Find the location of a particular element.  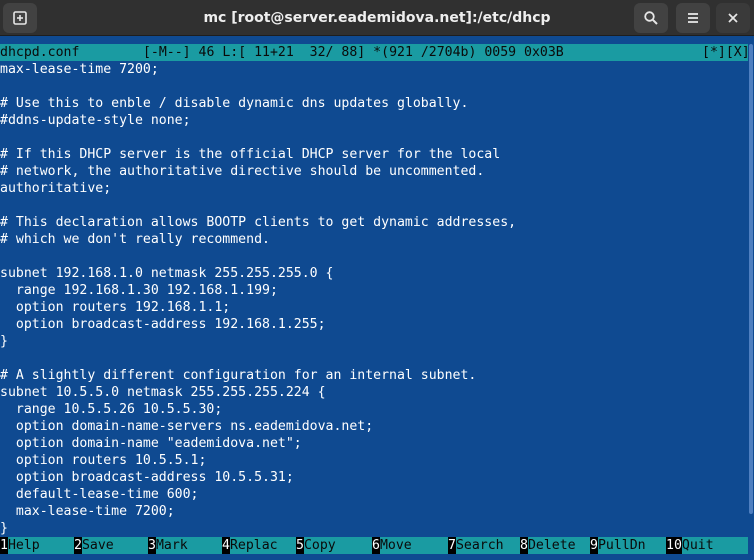

new-tab-button is located at coordinates (20, 18).